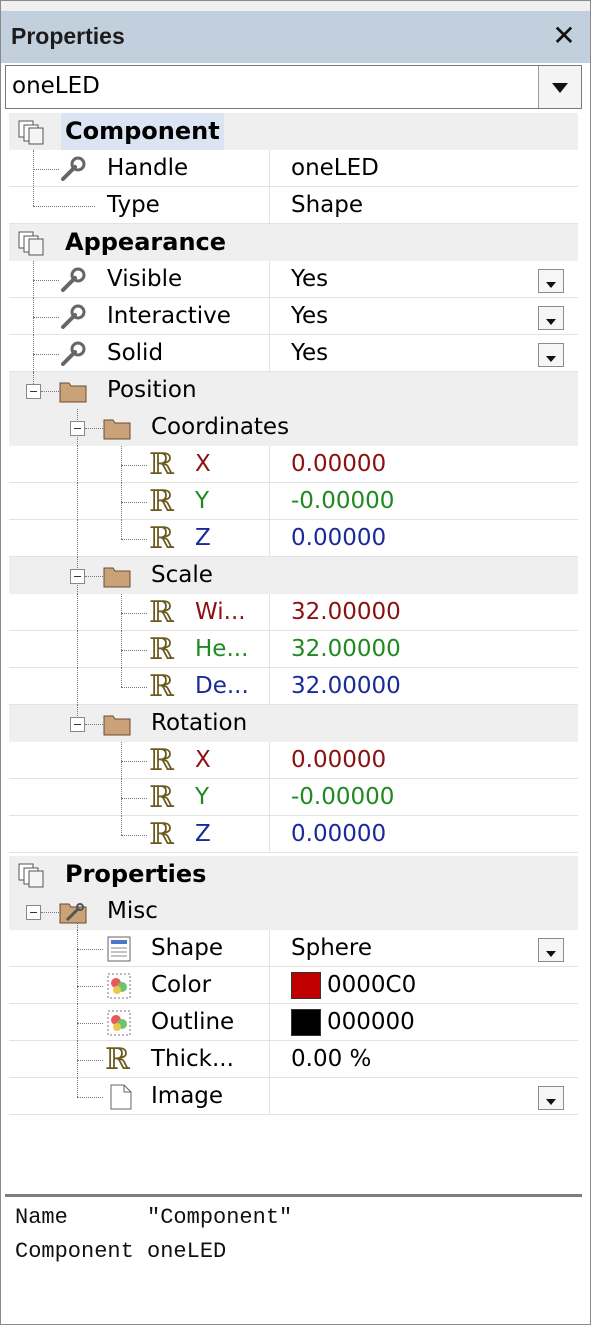  I want to click on group-label: Misc, so click(132, 911).